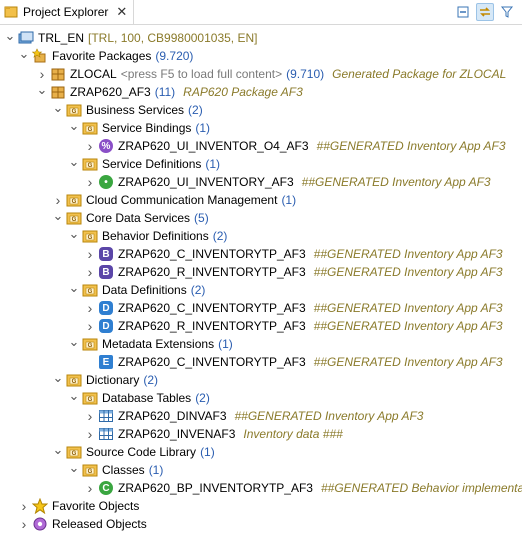  Describe the element at coordinates (165, 92) in the screenshot. I see `tree-item-count: (11)` at that location.